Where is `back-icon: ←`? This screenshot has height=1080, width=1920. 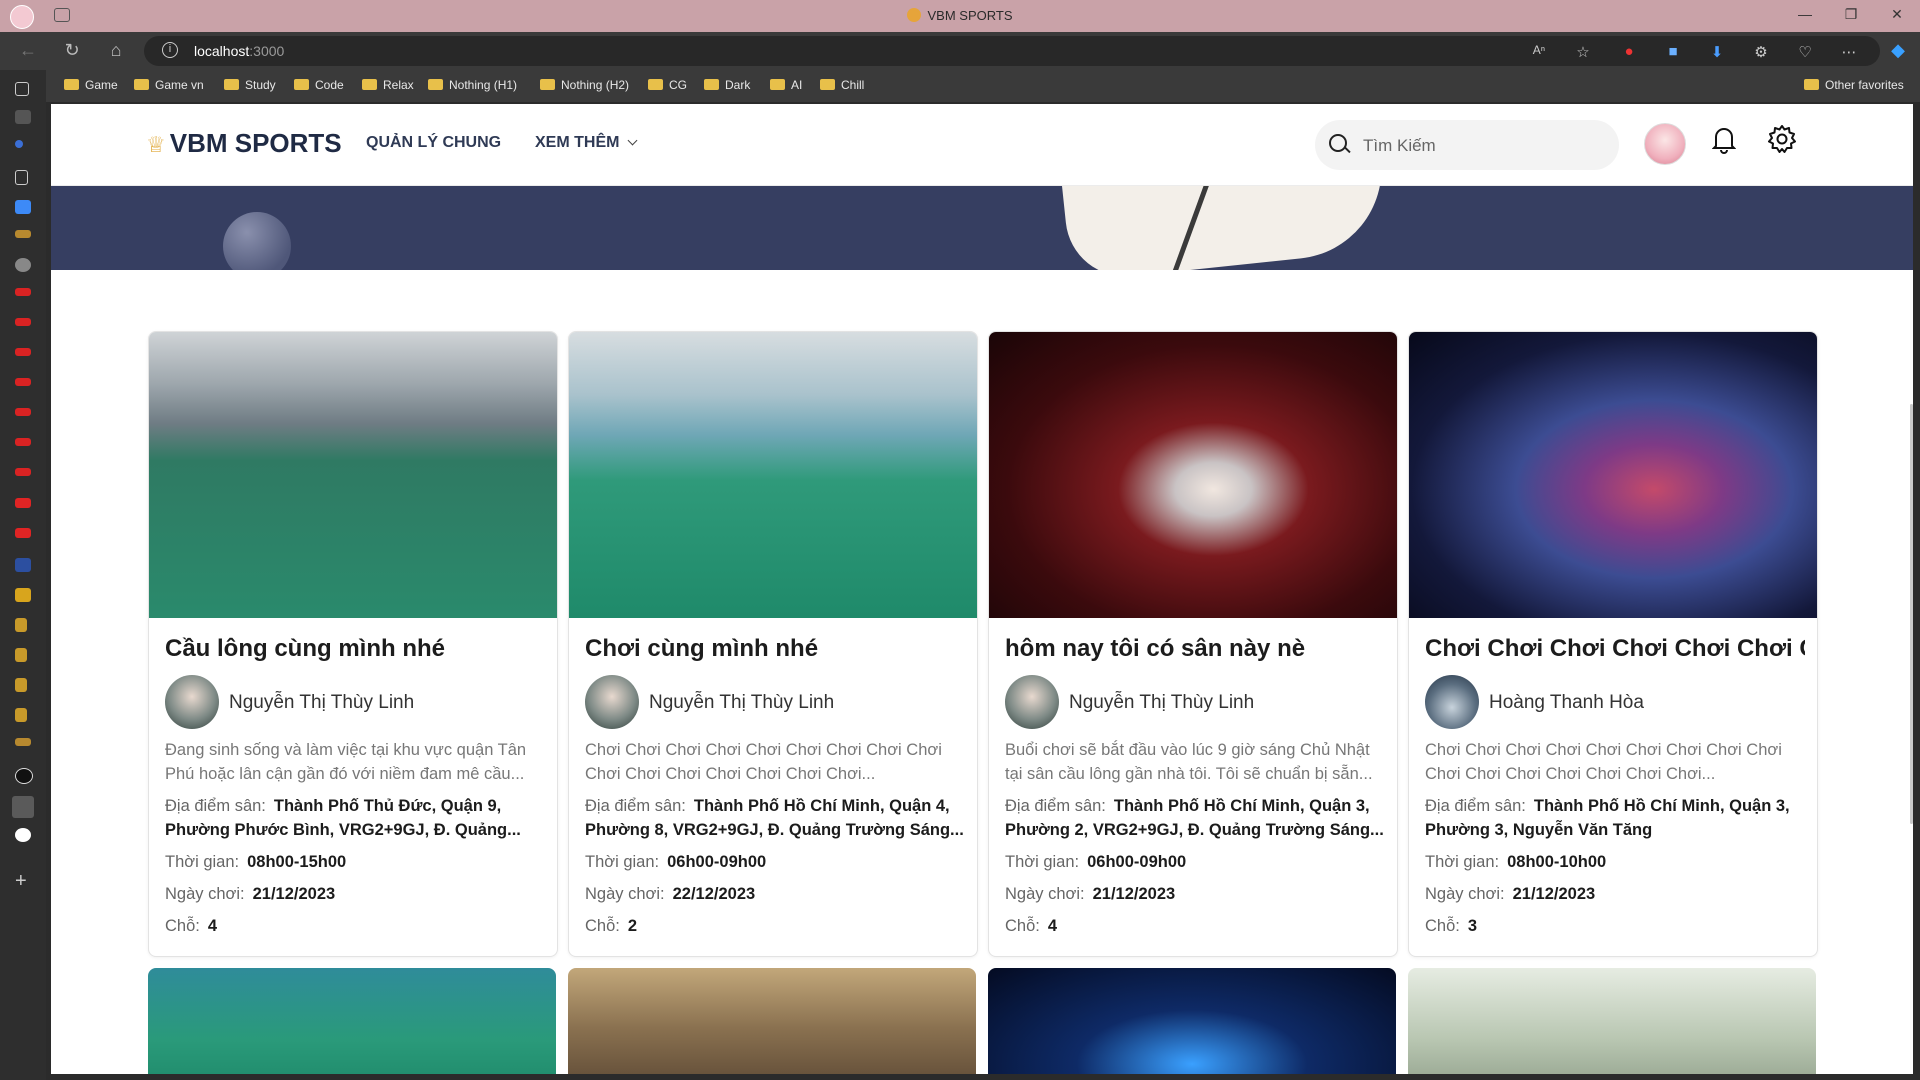 back-icon: ← is located at coordinates (28, 50).